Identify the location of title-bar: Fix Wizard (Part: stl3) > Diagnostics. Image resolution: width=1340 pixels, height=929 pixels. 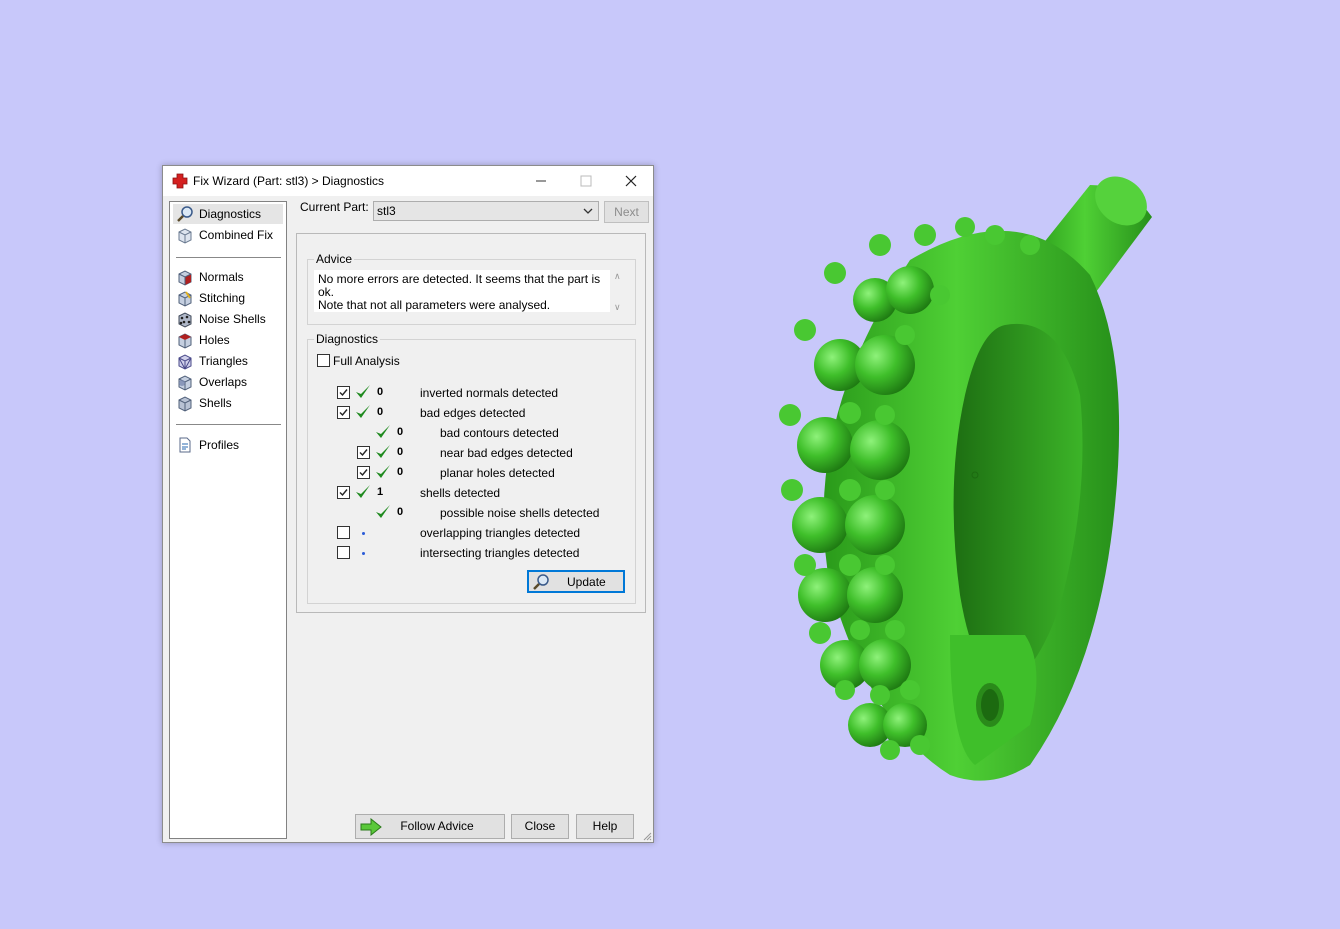
(408, 181).